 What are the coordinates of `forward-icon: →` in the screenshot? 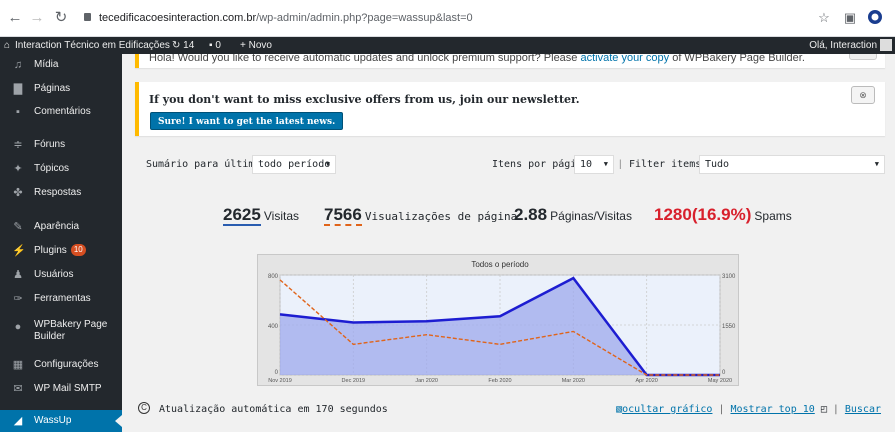 It's located at (37, 18).